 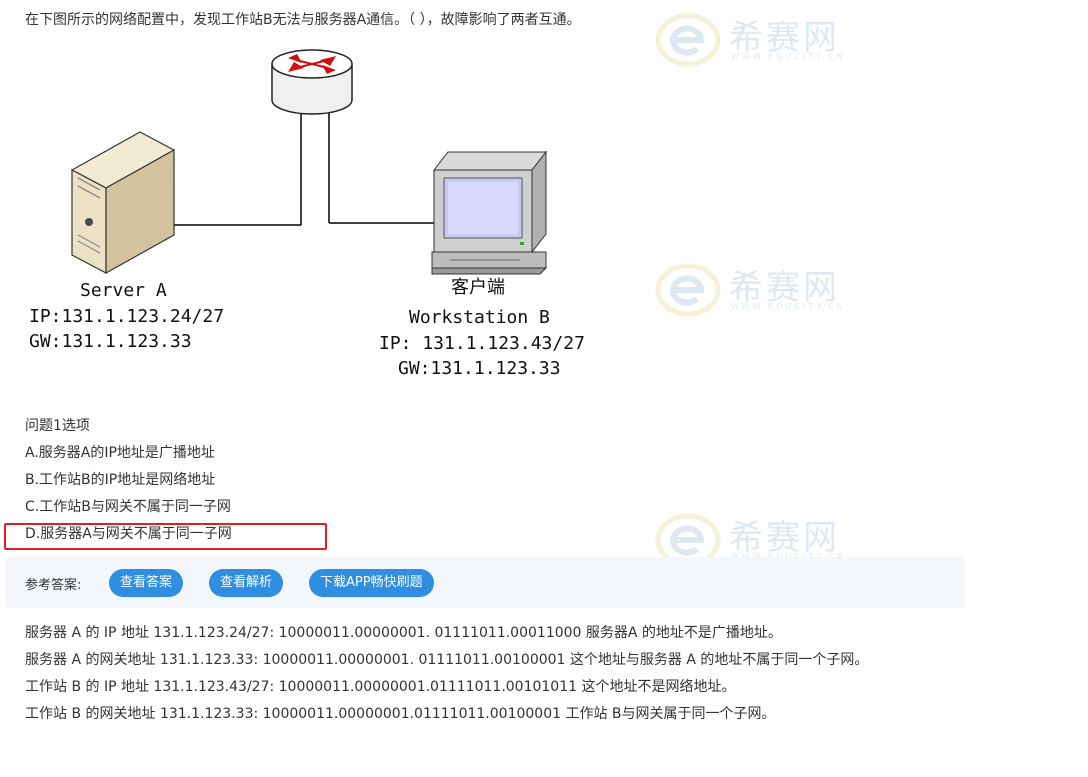 What do you see at coordinates (127, 316) in the screenshot?
I see `server-ip: IP:131.1.123.24/27` at bounding box center [127, 316].